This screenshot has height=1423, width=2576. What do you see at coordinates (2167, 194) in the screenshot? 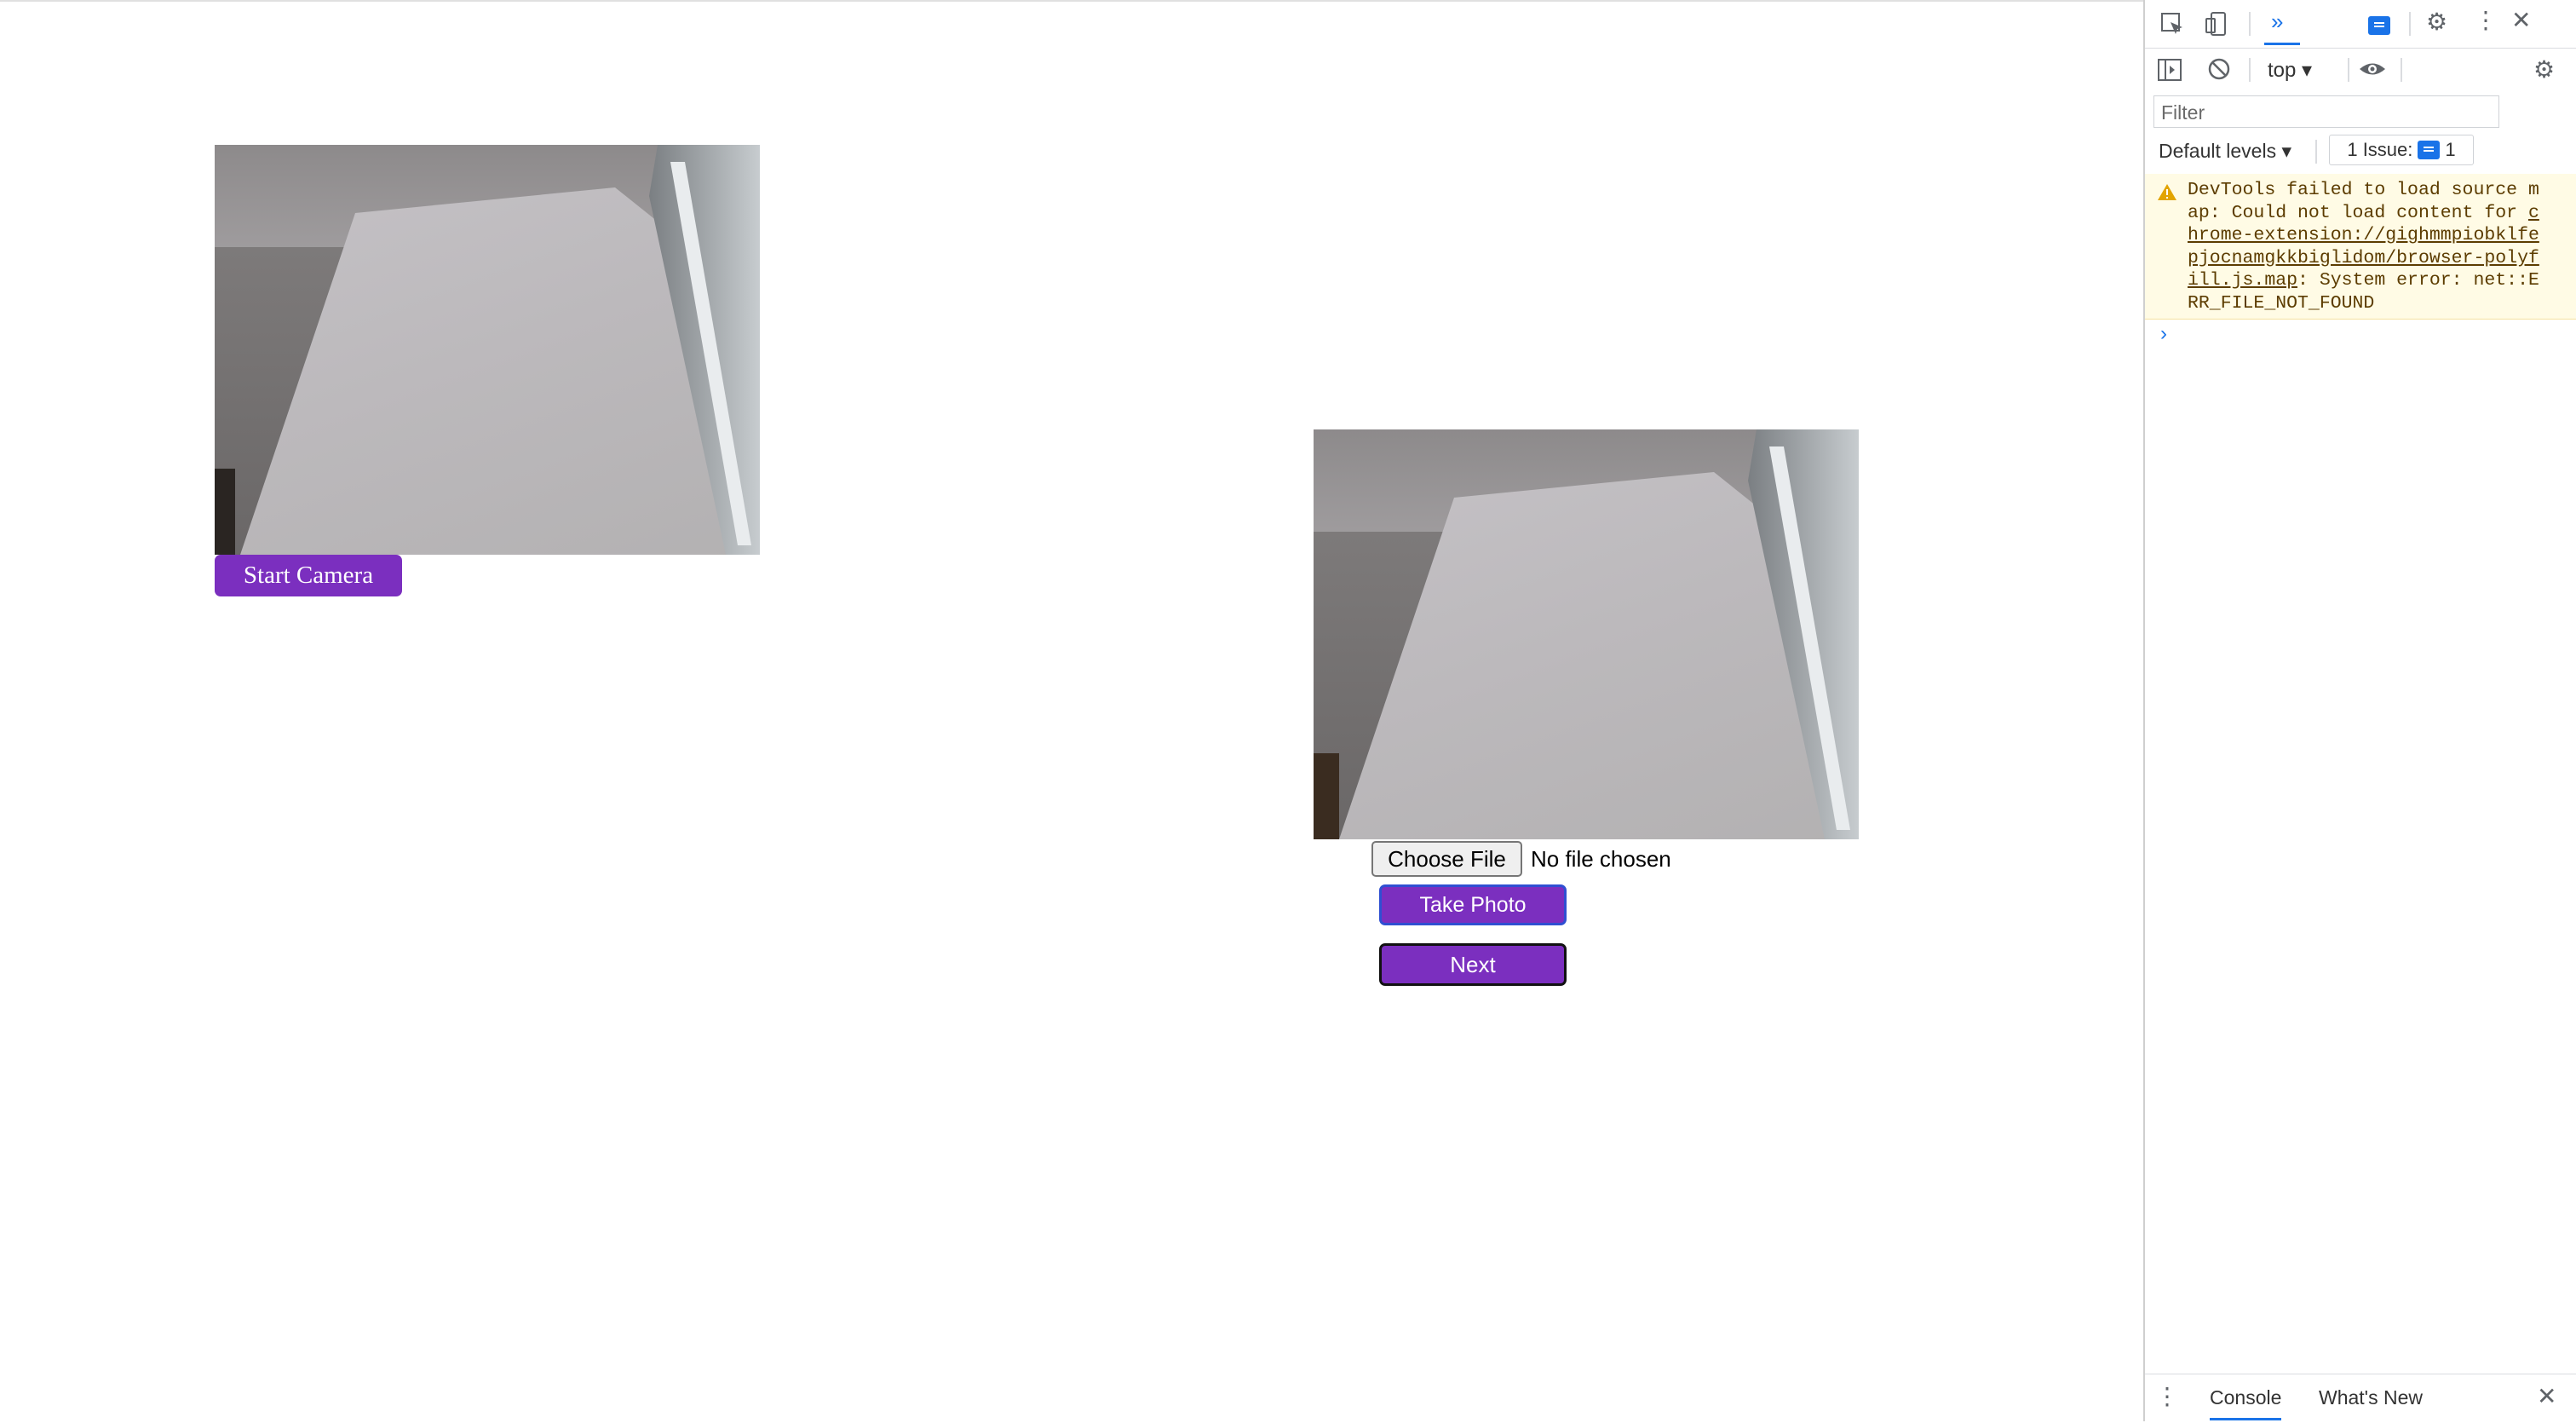
I see `warning-triangle-icon` at bounding box center [2167, 194].